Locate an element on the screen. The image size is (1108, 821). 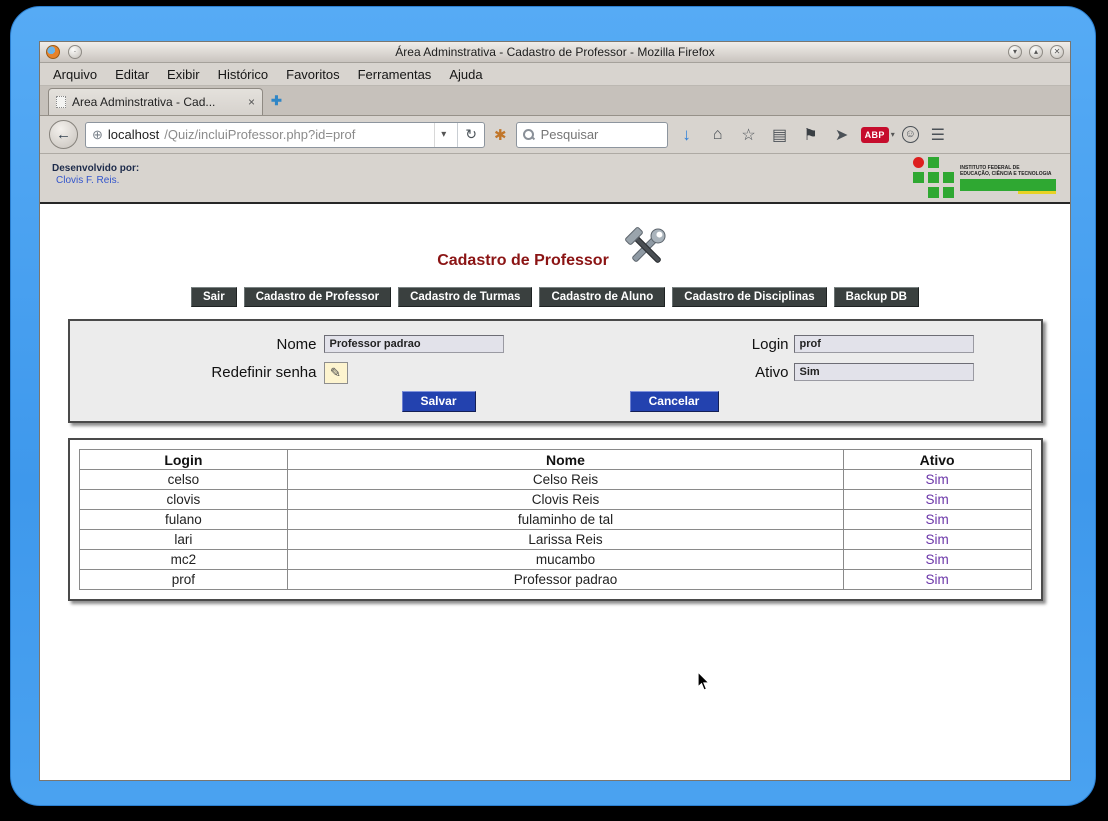
bookmark-star-icon: ✱ is located at coordinates (500, 135).